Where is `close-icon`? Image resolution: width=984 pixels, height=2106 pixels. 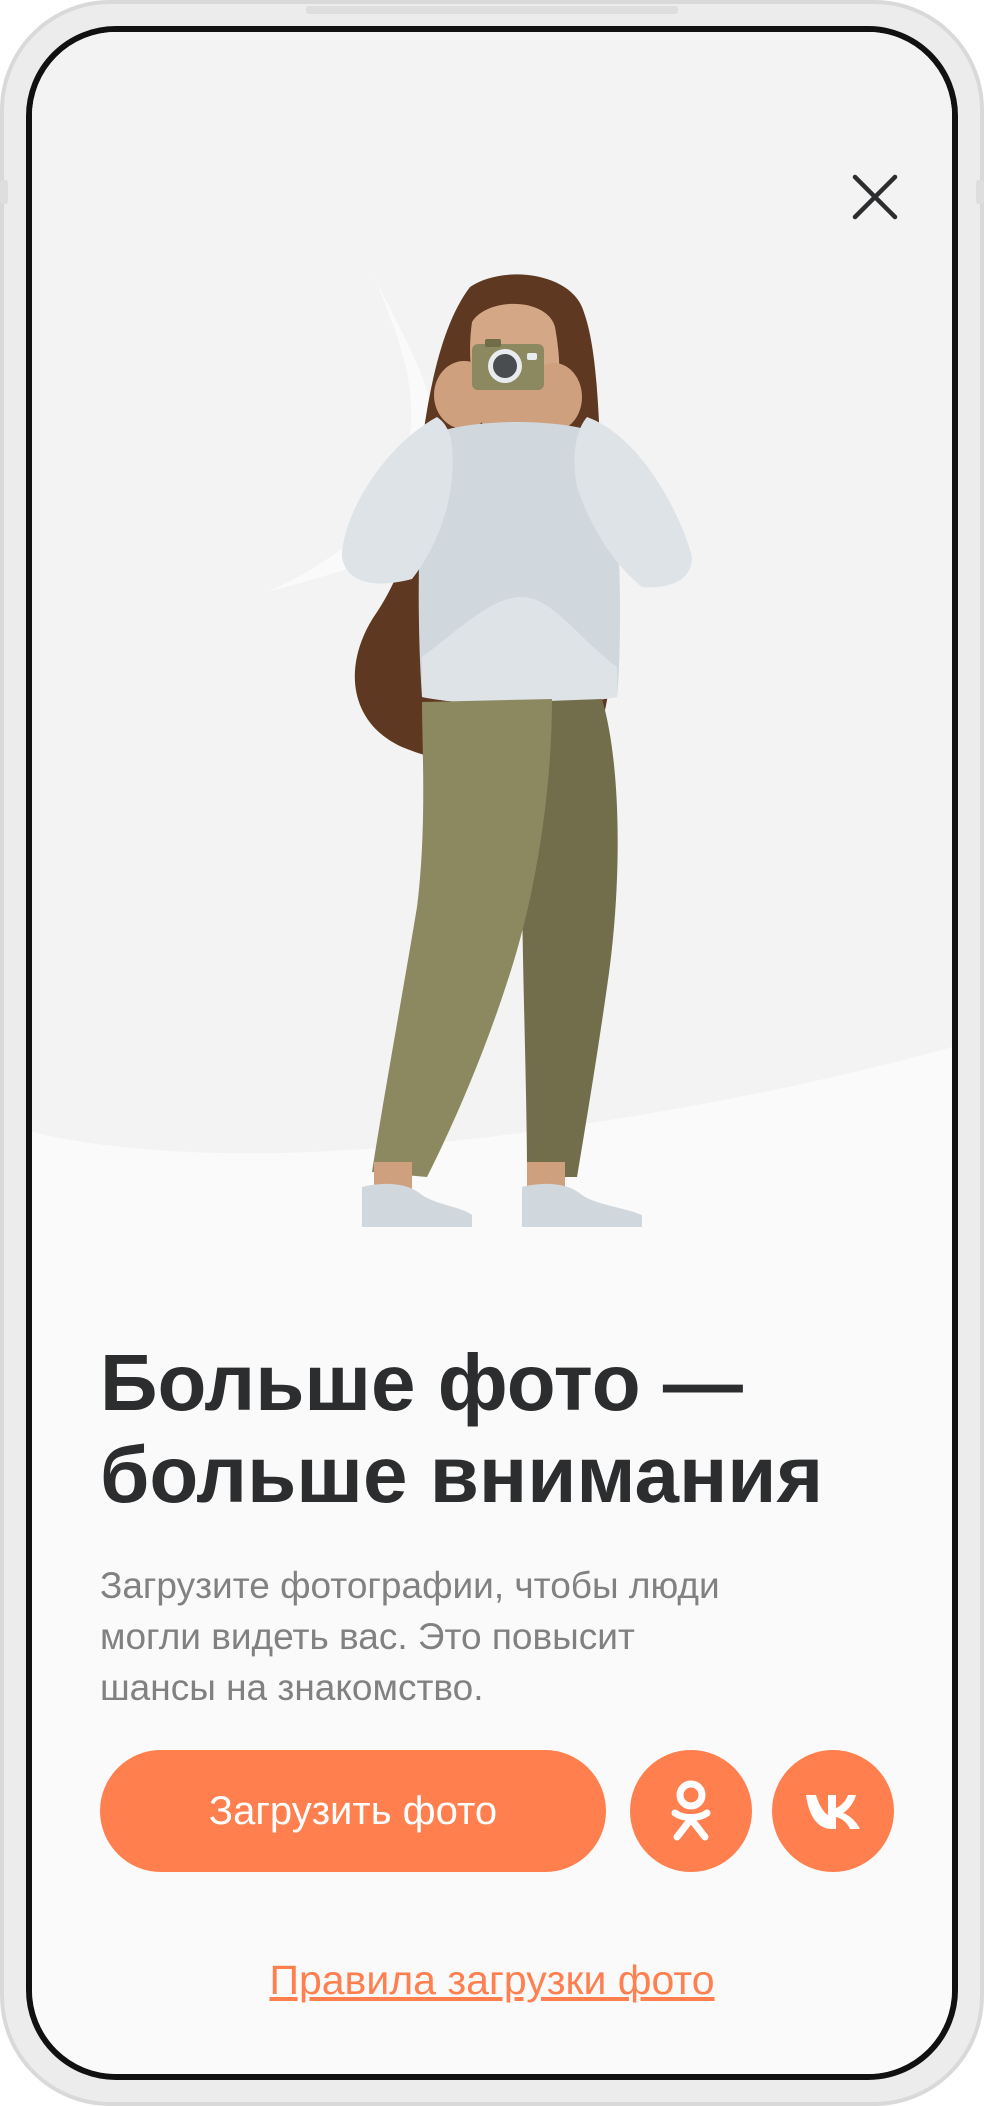 close-icon is located at coordinates (875, 197).